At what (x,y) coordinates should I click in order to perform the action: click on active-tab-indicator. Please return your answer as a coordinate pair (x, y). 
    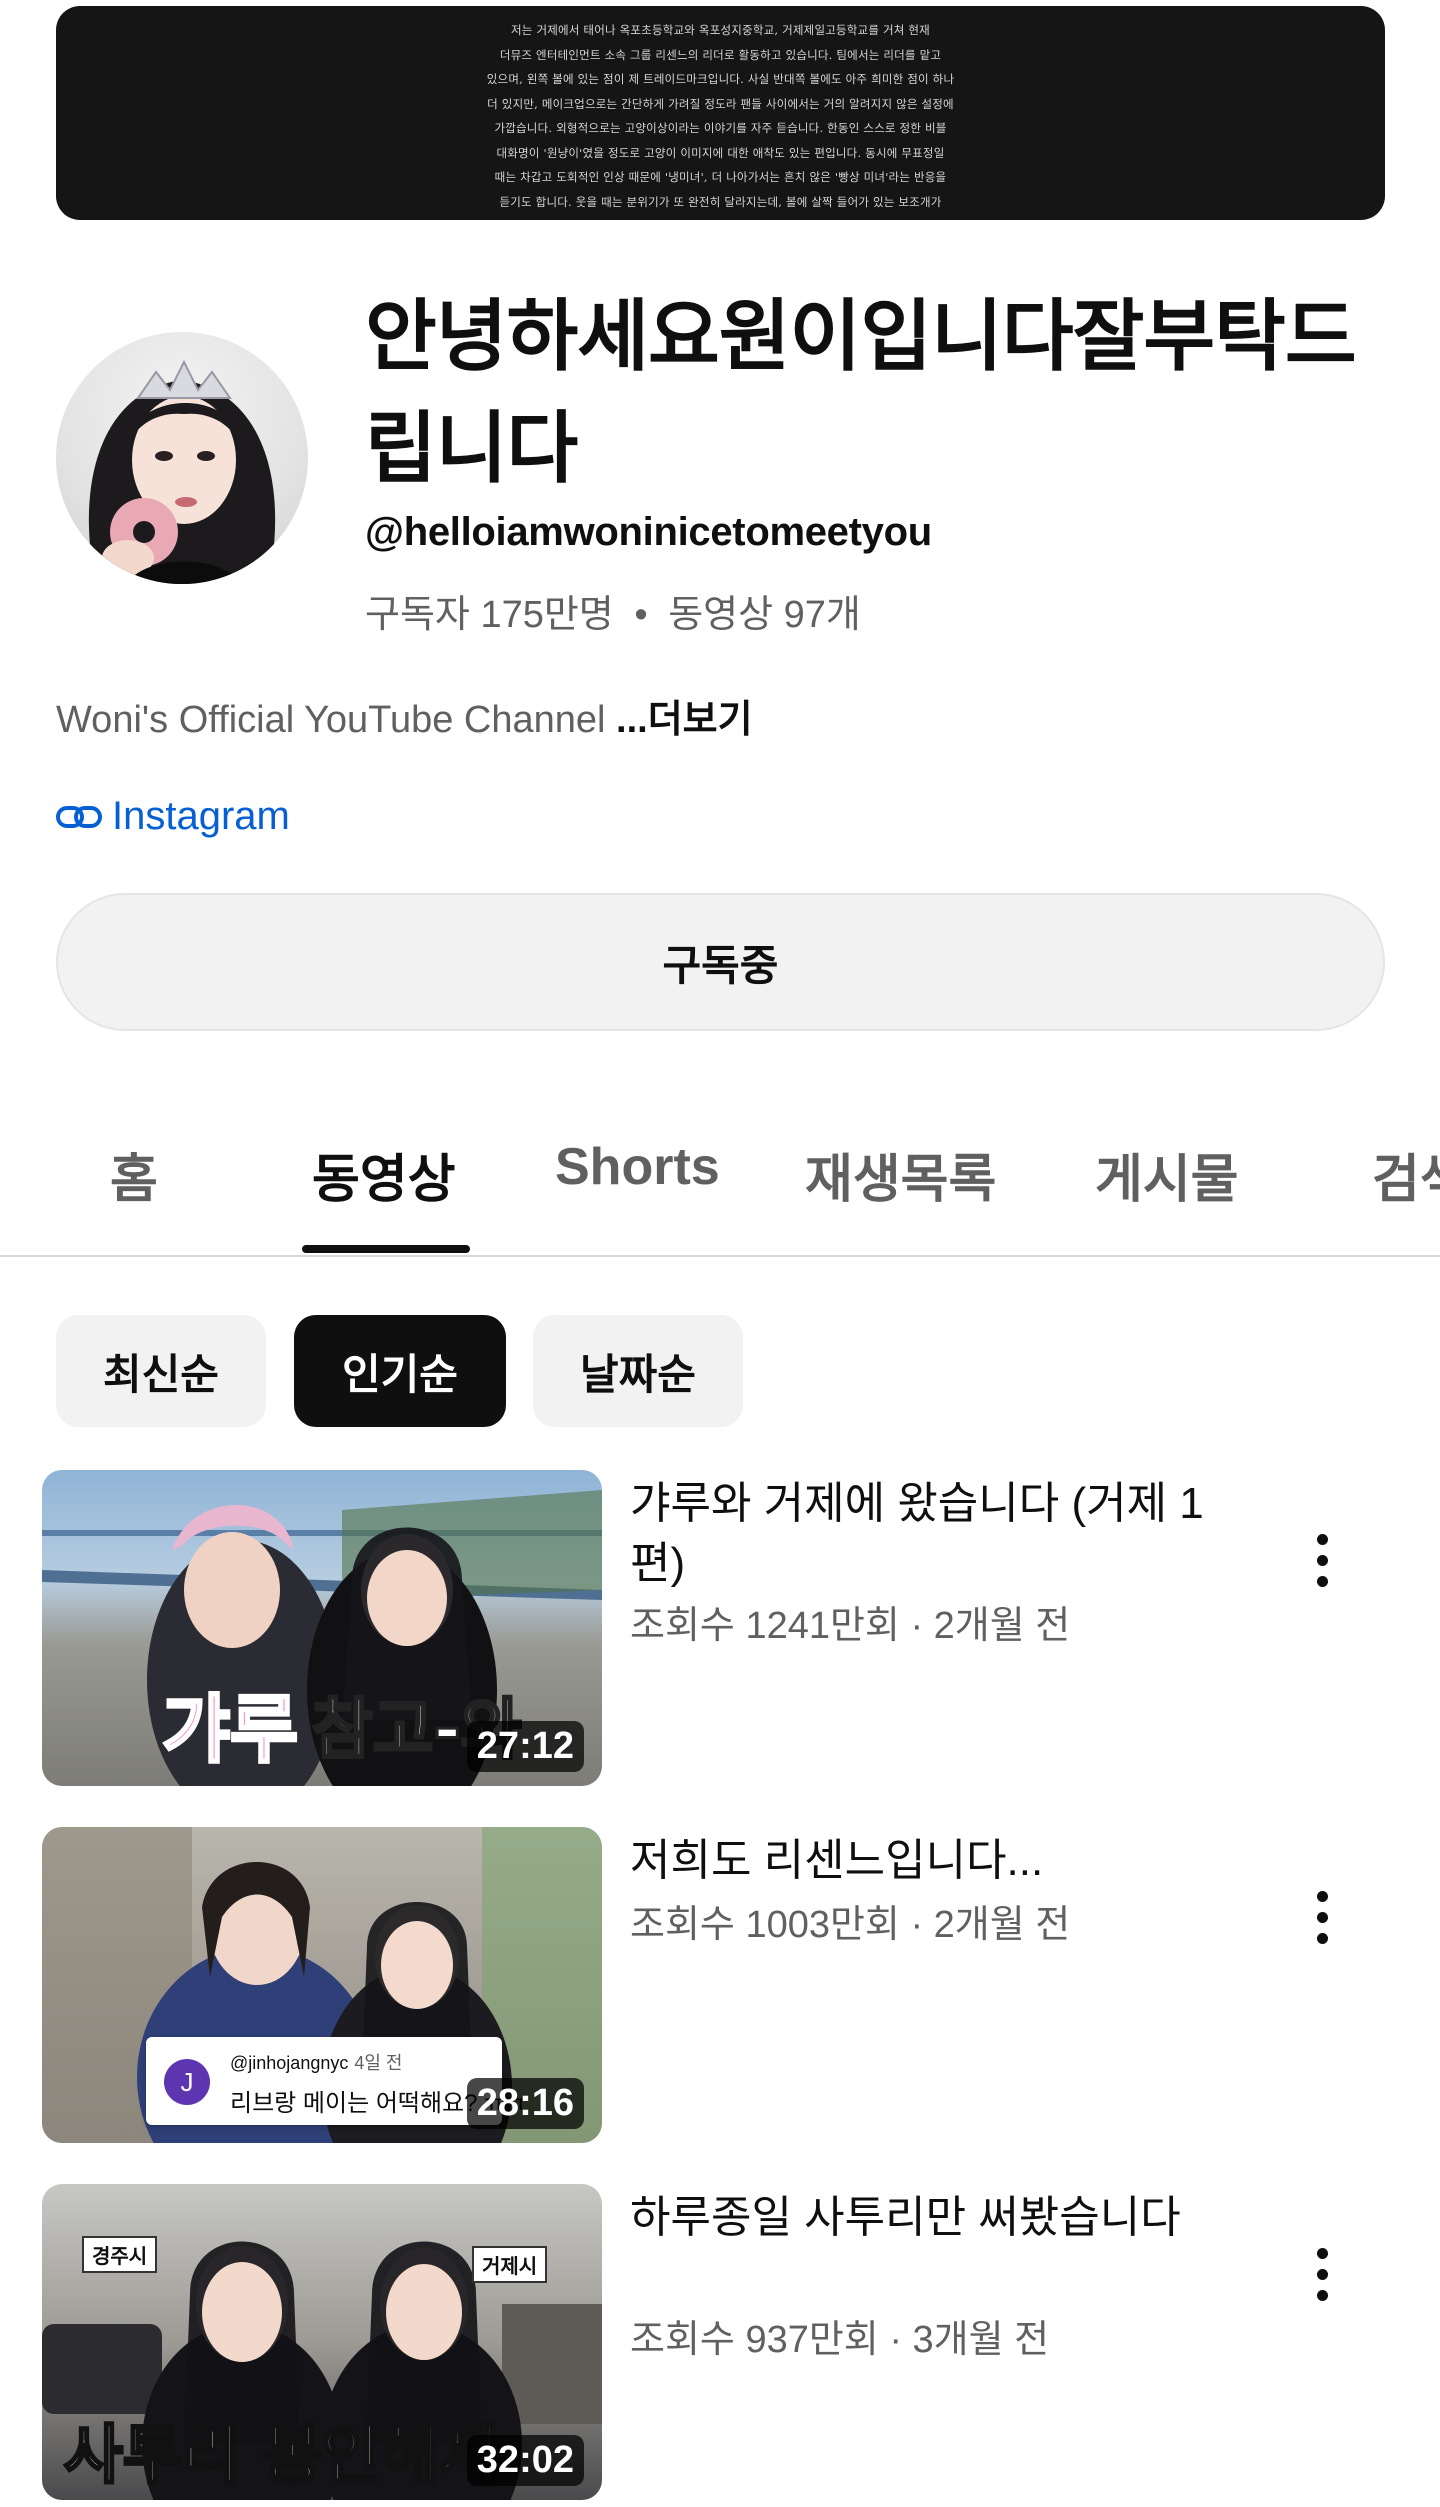
    Looking at the image, I should click on (386, 1249).